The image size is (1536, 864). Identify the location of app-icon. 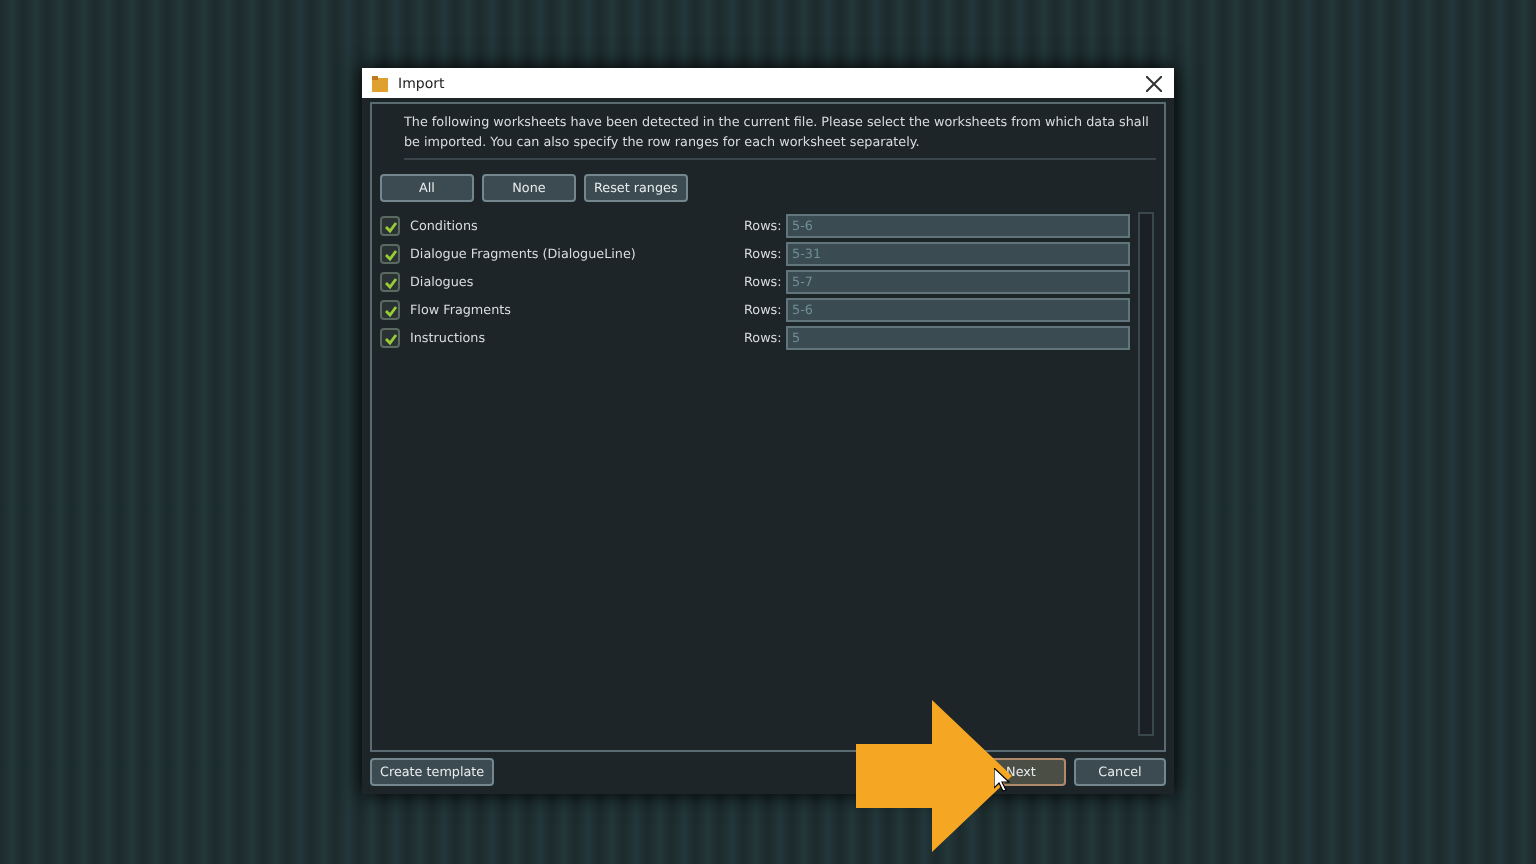
(380, 83).